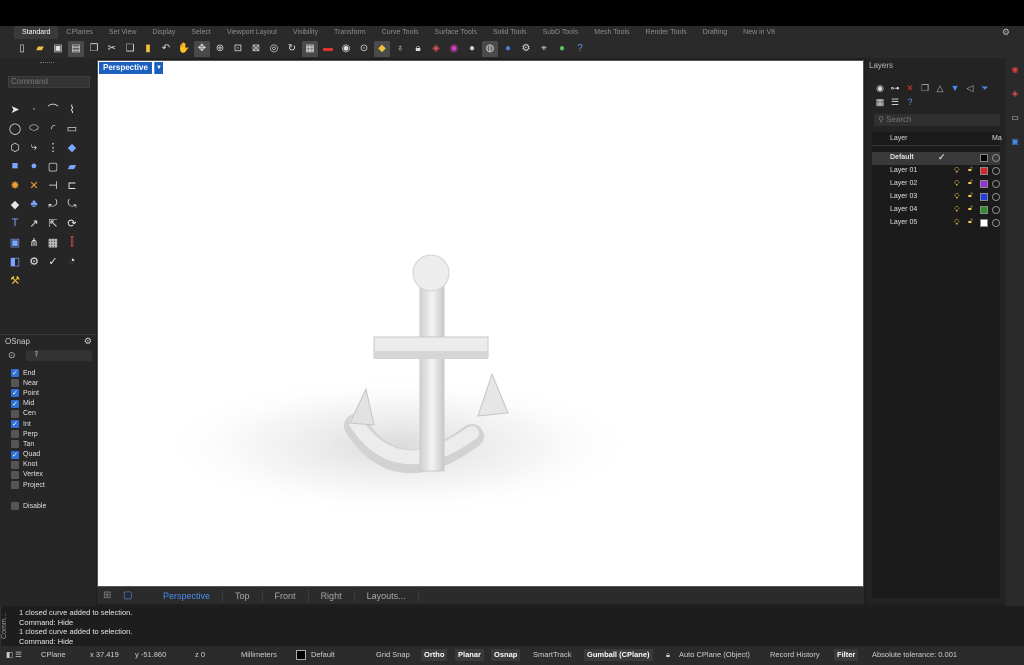 This screenshot has height=665, width=1024. I want to click on tab-curve-tools: Curve Tools, so click(400, 32).